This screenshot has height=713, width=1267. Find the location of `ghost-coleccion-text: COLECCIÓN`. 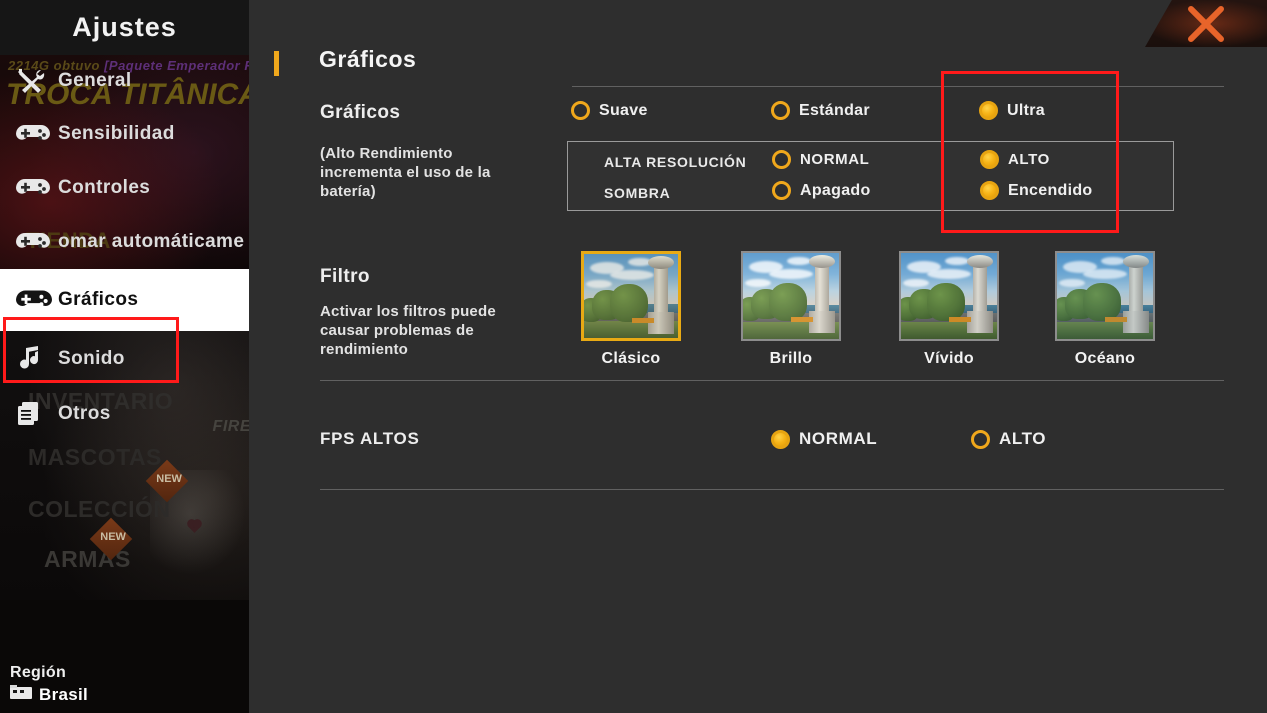

ghost-coleccion-text: COLECCIÓN is located at coordinates (99, 509).